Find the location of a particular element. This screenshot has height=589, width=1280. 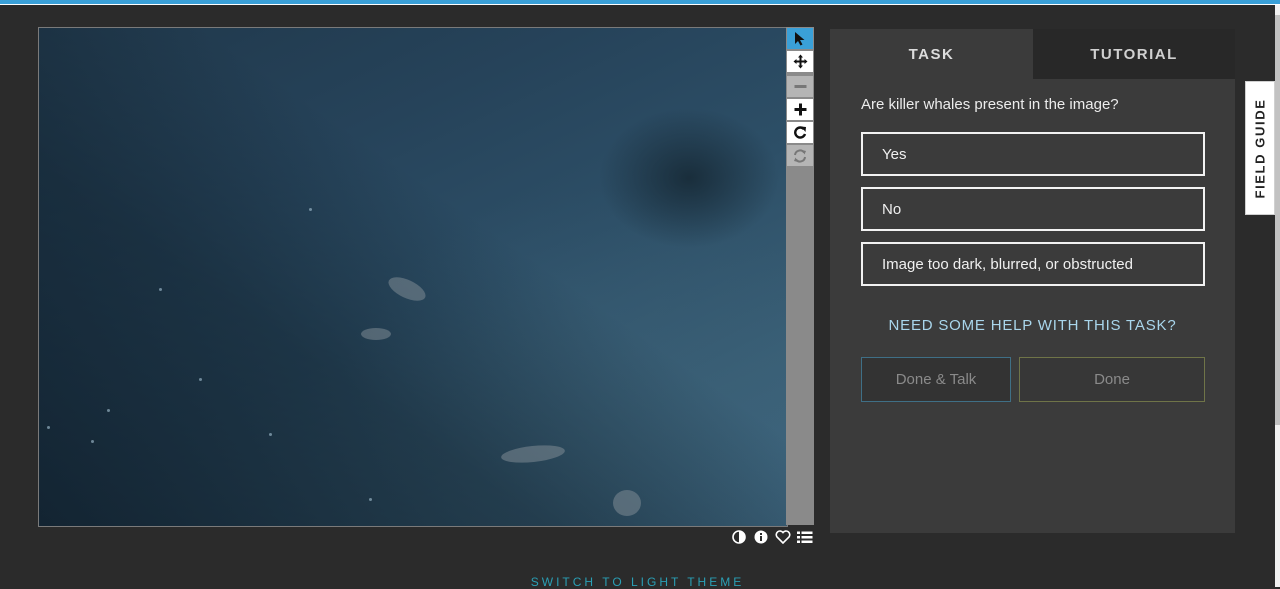

top-accent-bar is located at coordinates (640, 2).